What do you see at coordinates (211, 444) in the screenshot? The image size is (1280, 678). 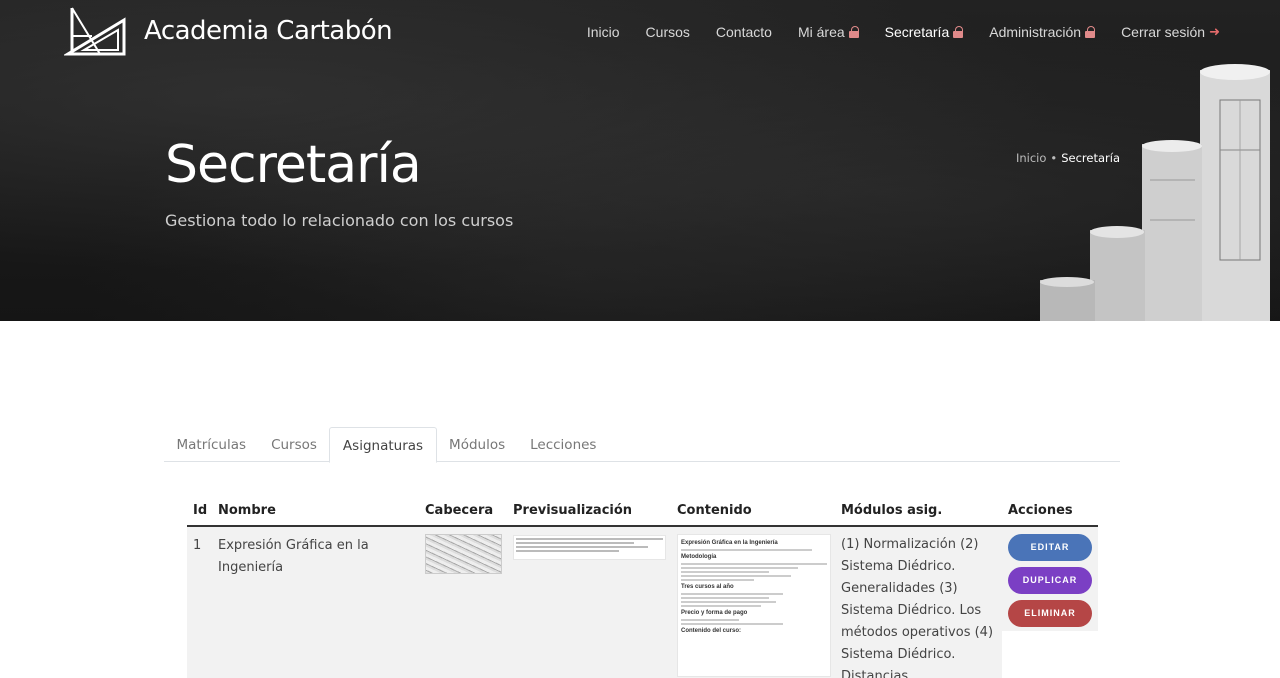 I see `tab-matriculas: Matrículas` at bounding box center [211, 444].